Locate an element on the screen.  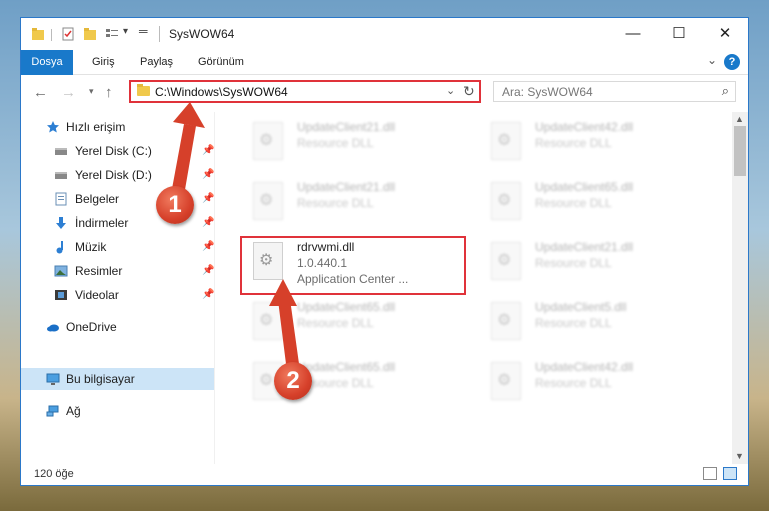
callout-badge-2: 2 is located at coordinates (293, 381).